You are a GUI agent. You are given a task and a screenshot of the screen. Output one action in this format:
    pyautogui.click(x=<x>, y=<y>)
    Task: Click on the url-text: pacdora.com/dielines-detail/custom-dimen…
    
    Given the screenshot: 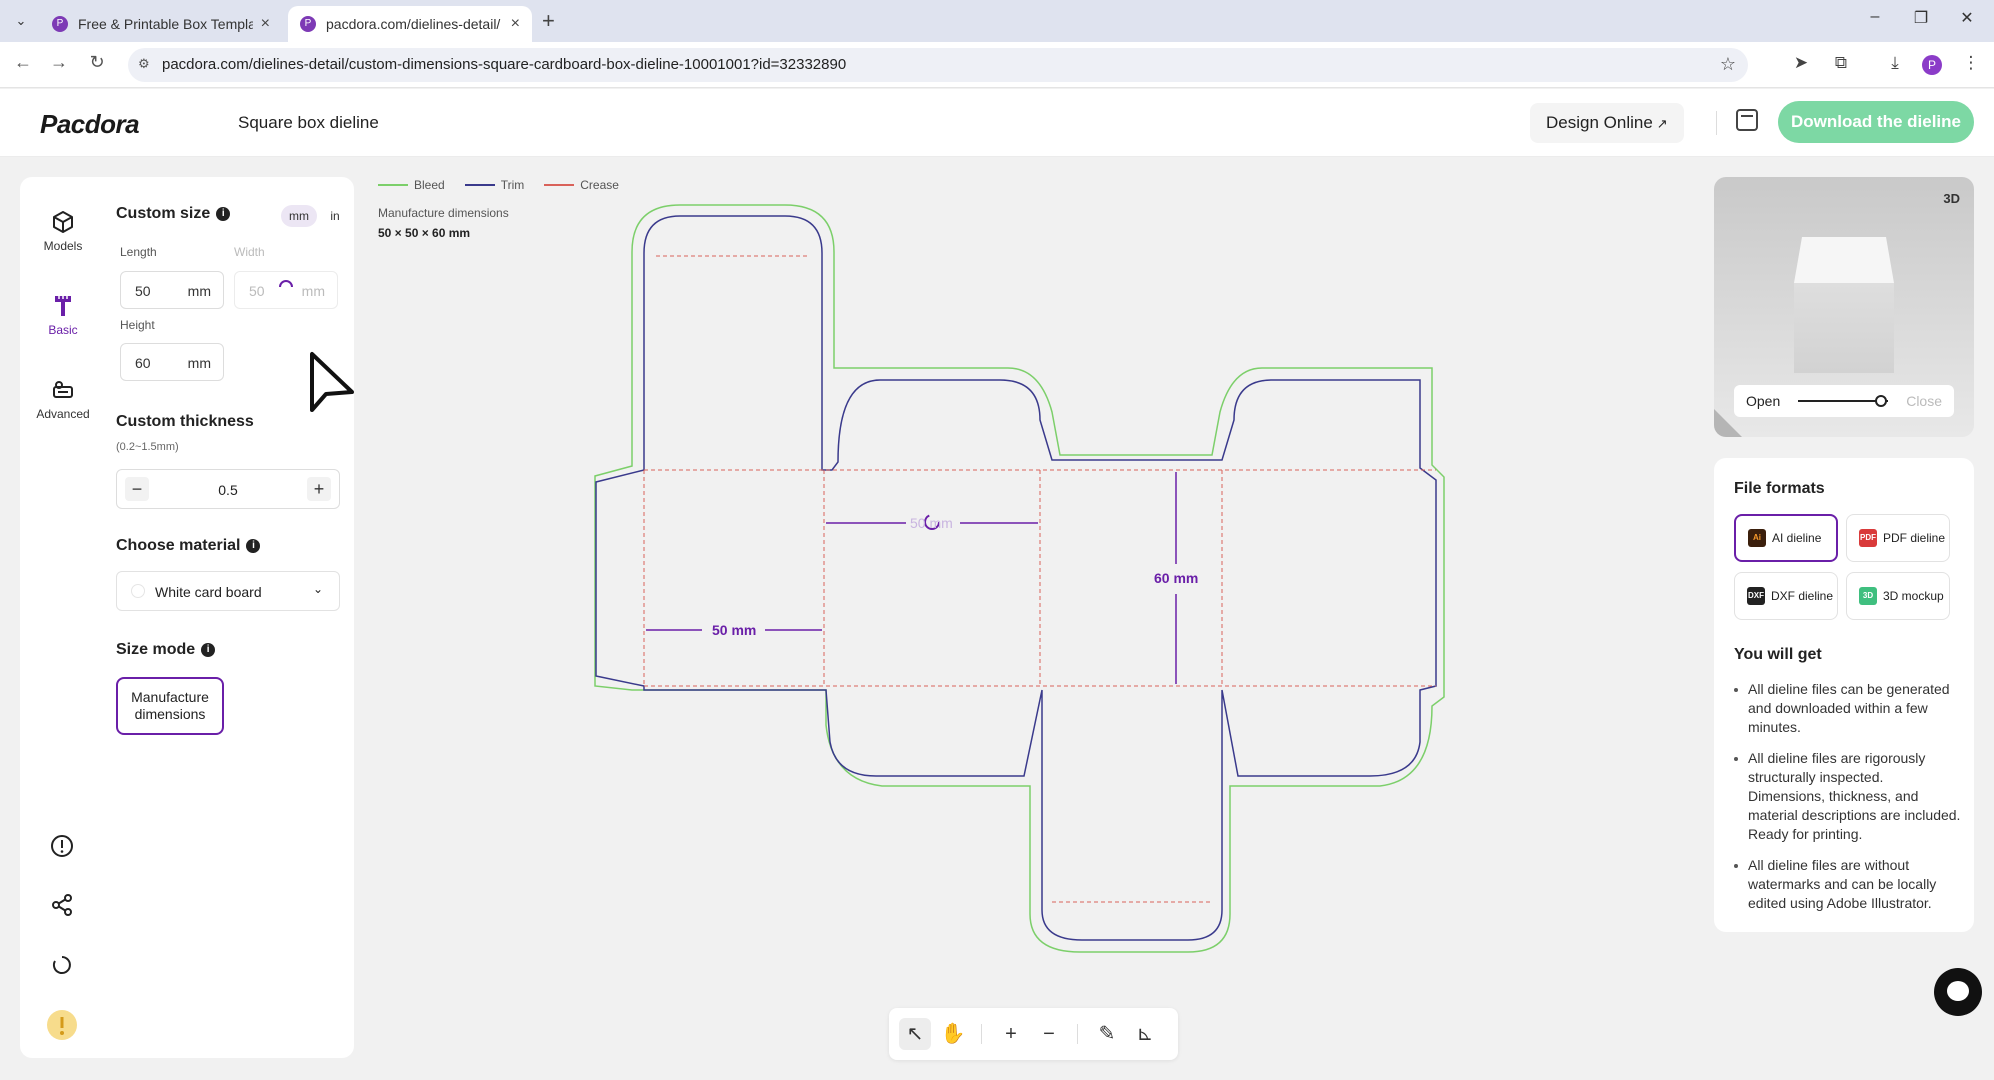 What is the action you would take?
    pyautogui.click(x=504, y=64)
    